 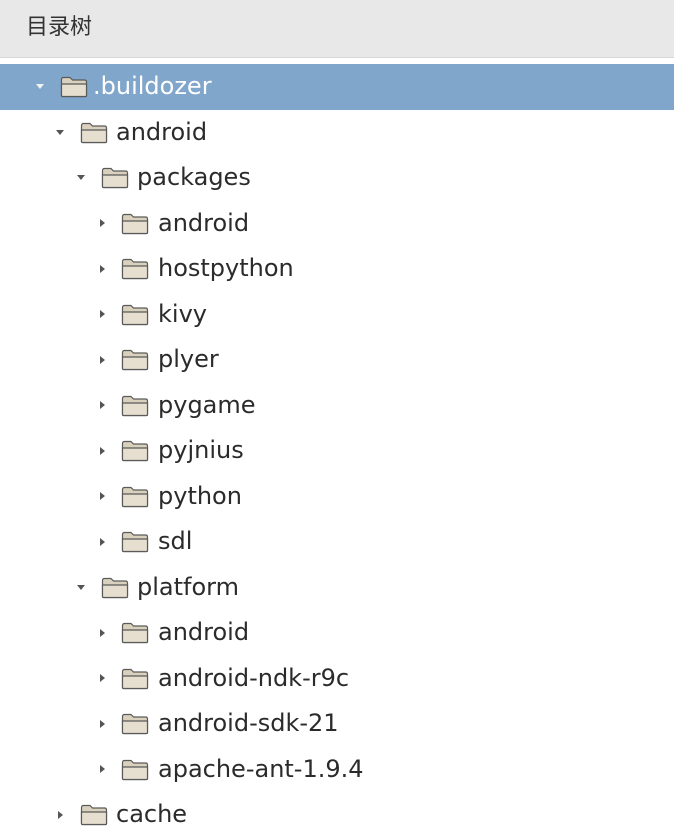 What do you see at coordinates (188, 586) in the screenshot?
I see `tree-row-label: platform` at bounding box center [188, 586].